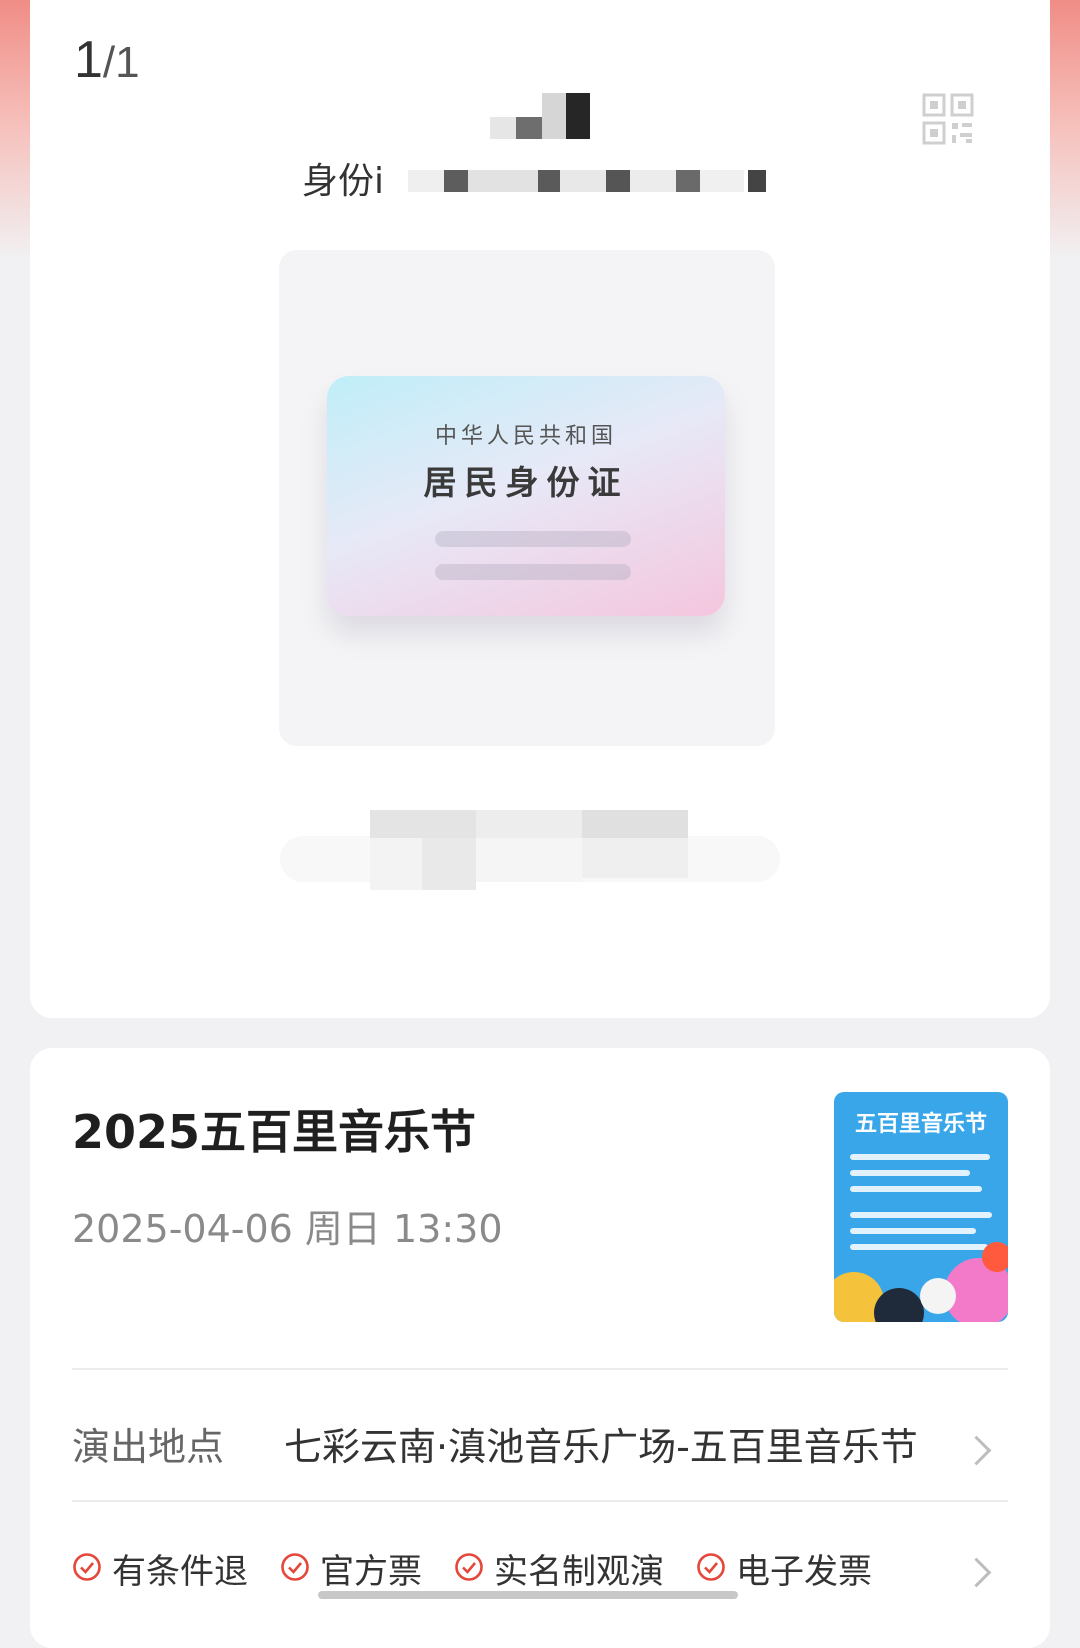 Image resolution: width=1080 pixels, height=1648 pixels. Describe the element at coordinates (579, 1572) in the screenshot. I see `feature-label: 实名制观演` at that location.